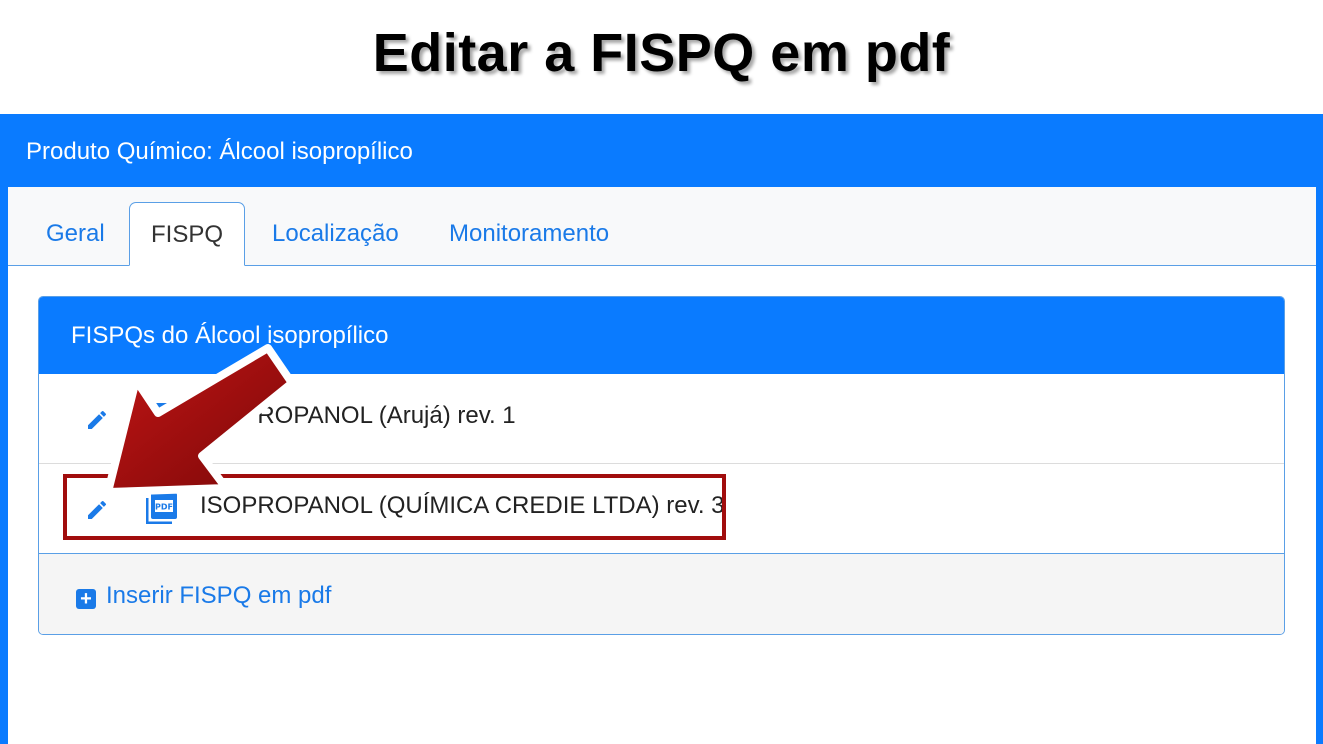  What do you see at coordinates (358, 416) in the screenshot?
I see `fispq-name: ISOPROPANOL (Arujá) rev. 1` at bounding box center [358, 416].